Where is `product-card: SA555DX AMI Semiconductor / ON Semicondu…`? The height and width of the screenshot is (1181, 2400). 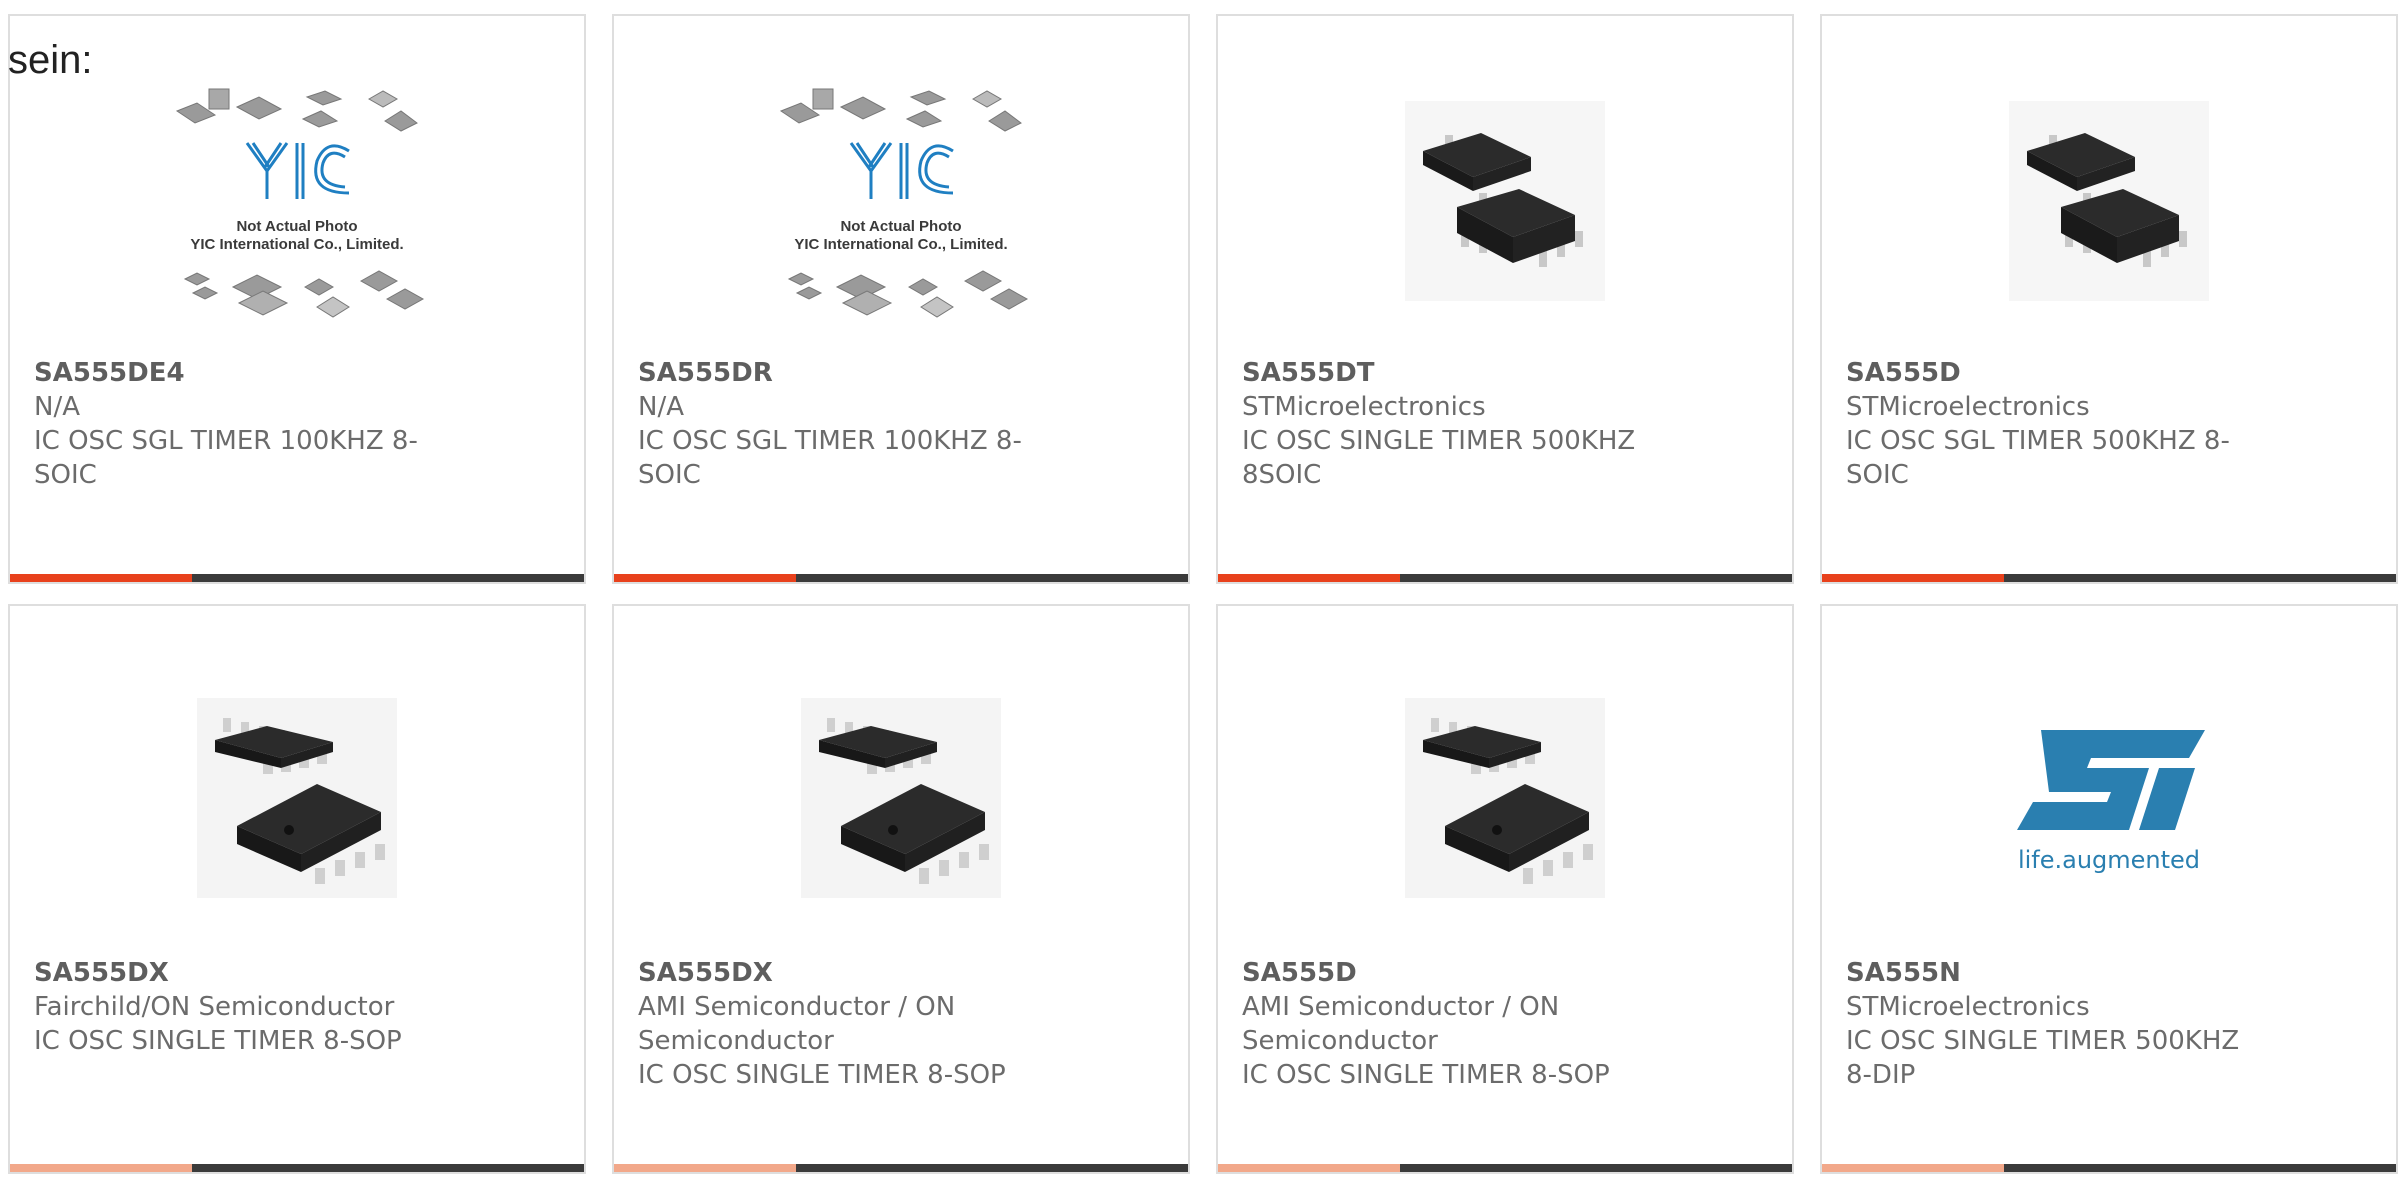
product-card: SA555DX AMI Semiconductor / ON Semicondu… is located at coordinates (901, 889).